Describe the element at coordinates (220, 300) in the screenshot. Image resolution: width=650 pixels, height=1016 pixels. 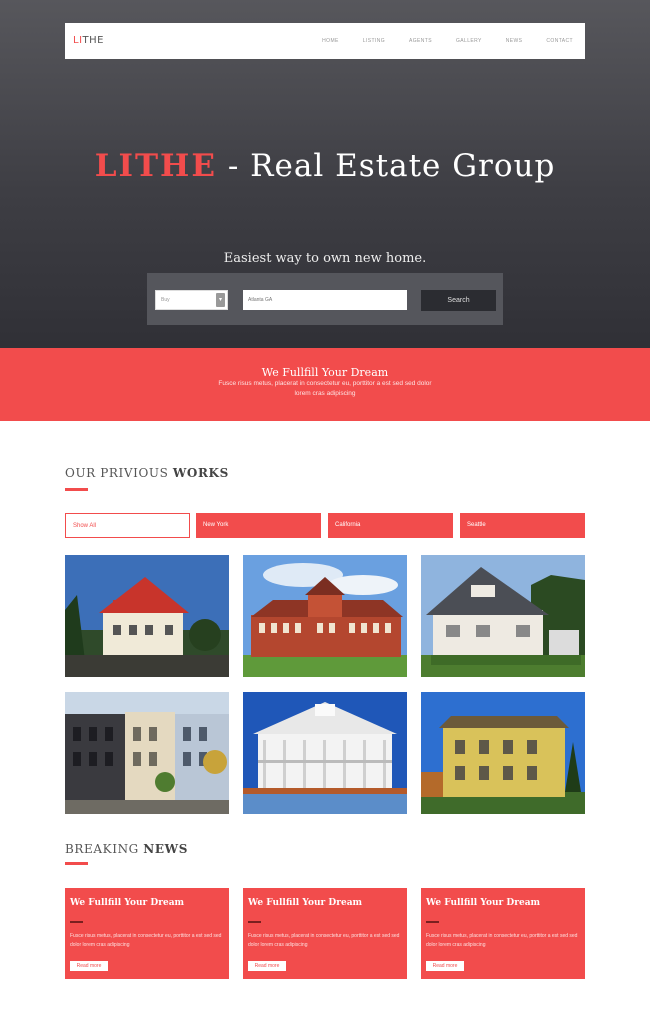
I see `chevron-down-icon: ▾` at that location.